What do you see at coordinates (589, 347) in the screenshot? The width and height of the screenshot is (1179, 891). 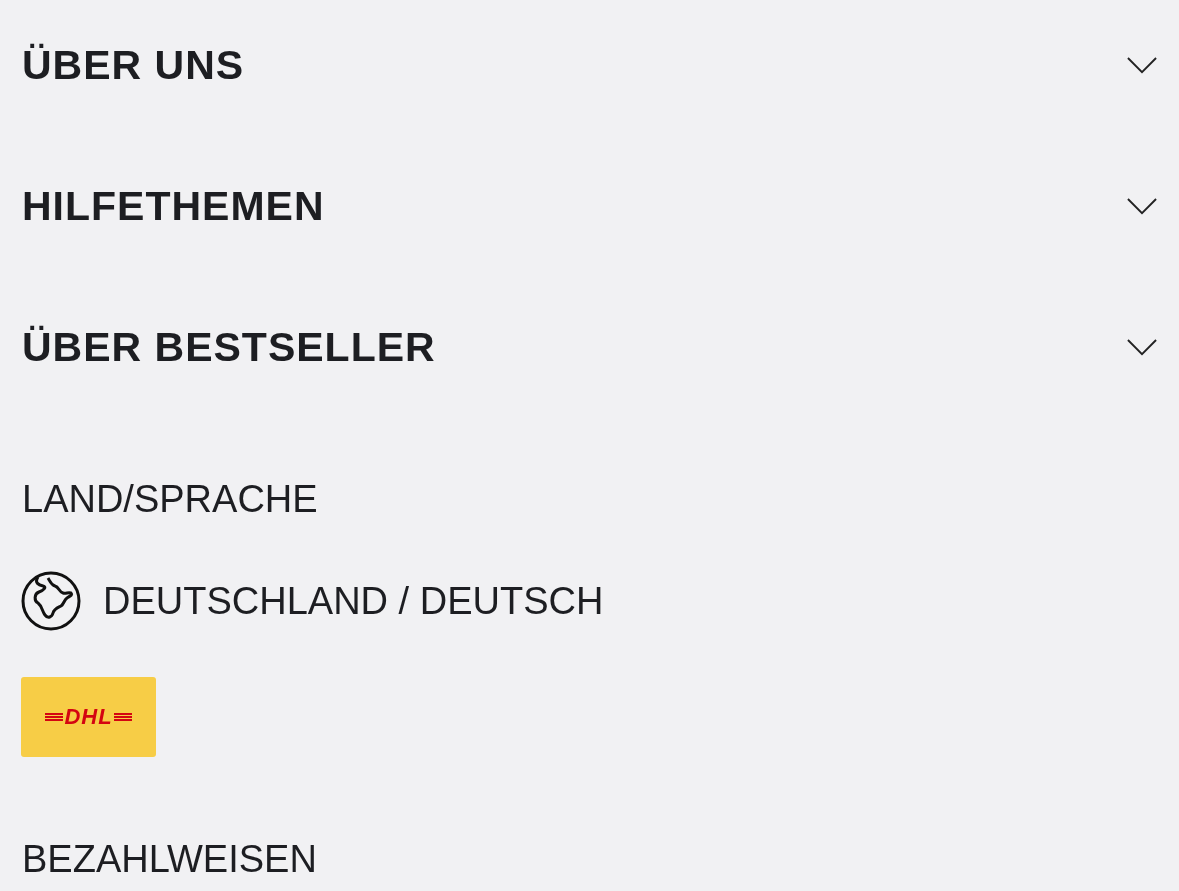 I see `accordion-header: ÜBER BESTSELLER` at bounding box center [589, 347].